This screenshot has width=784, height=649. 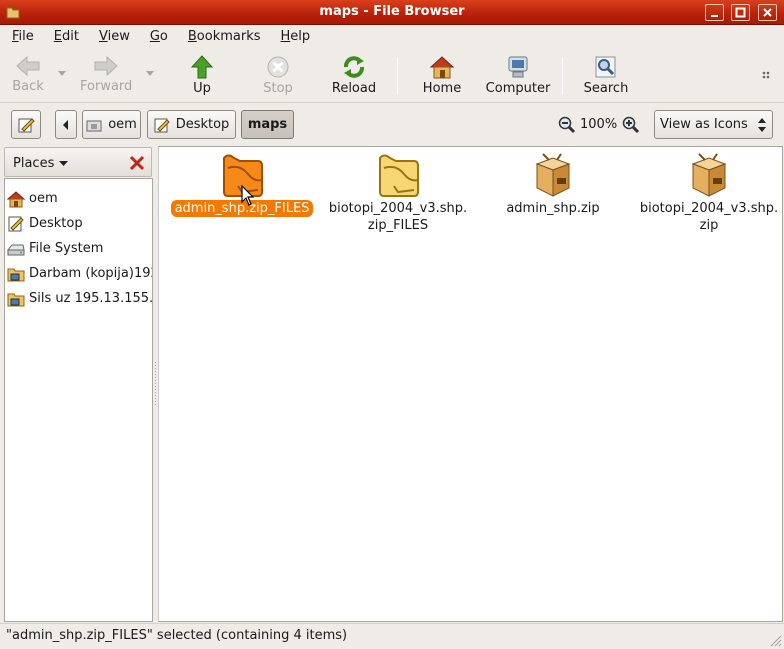 What do you see at coordinates (16, 249) in the screenshot?
I see `drive-icon` at bounding box center [16, 249].